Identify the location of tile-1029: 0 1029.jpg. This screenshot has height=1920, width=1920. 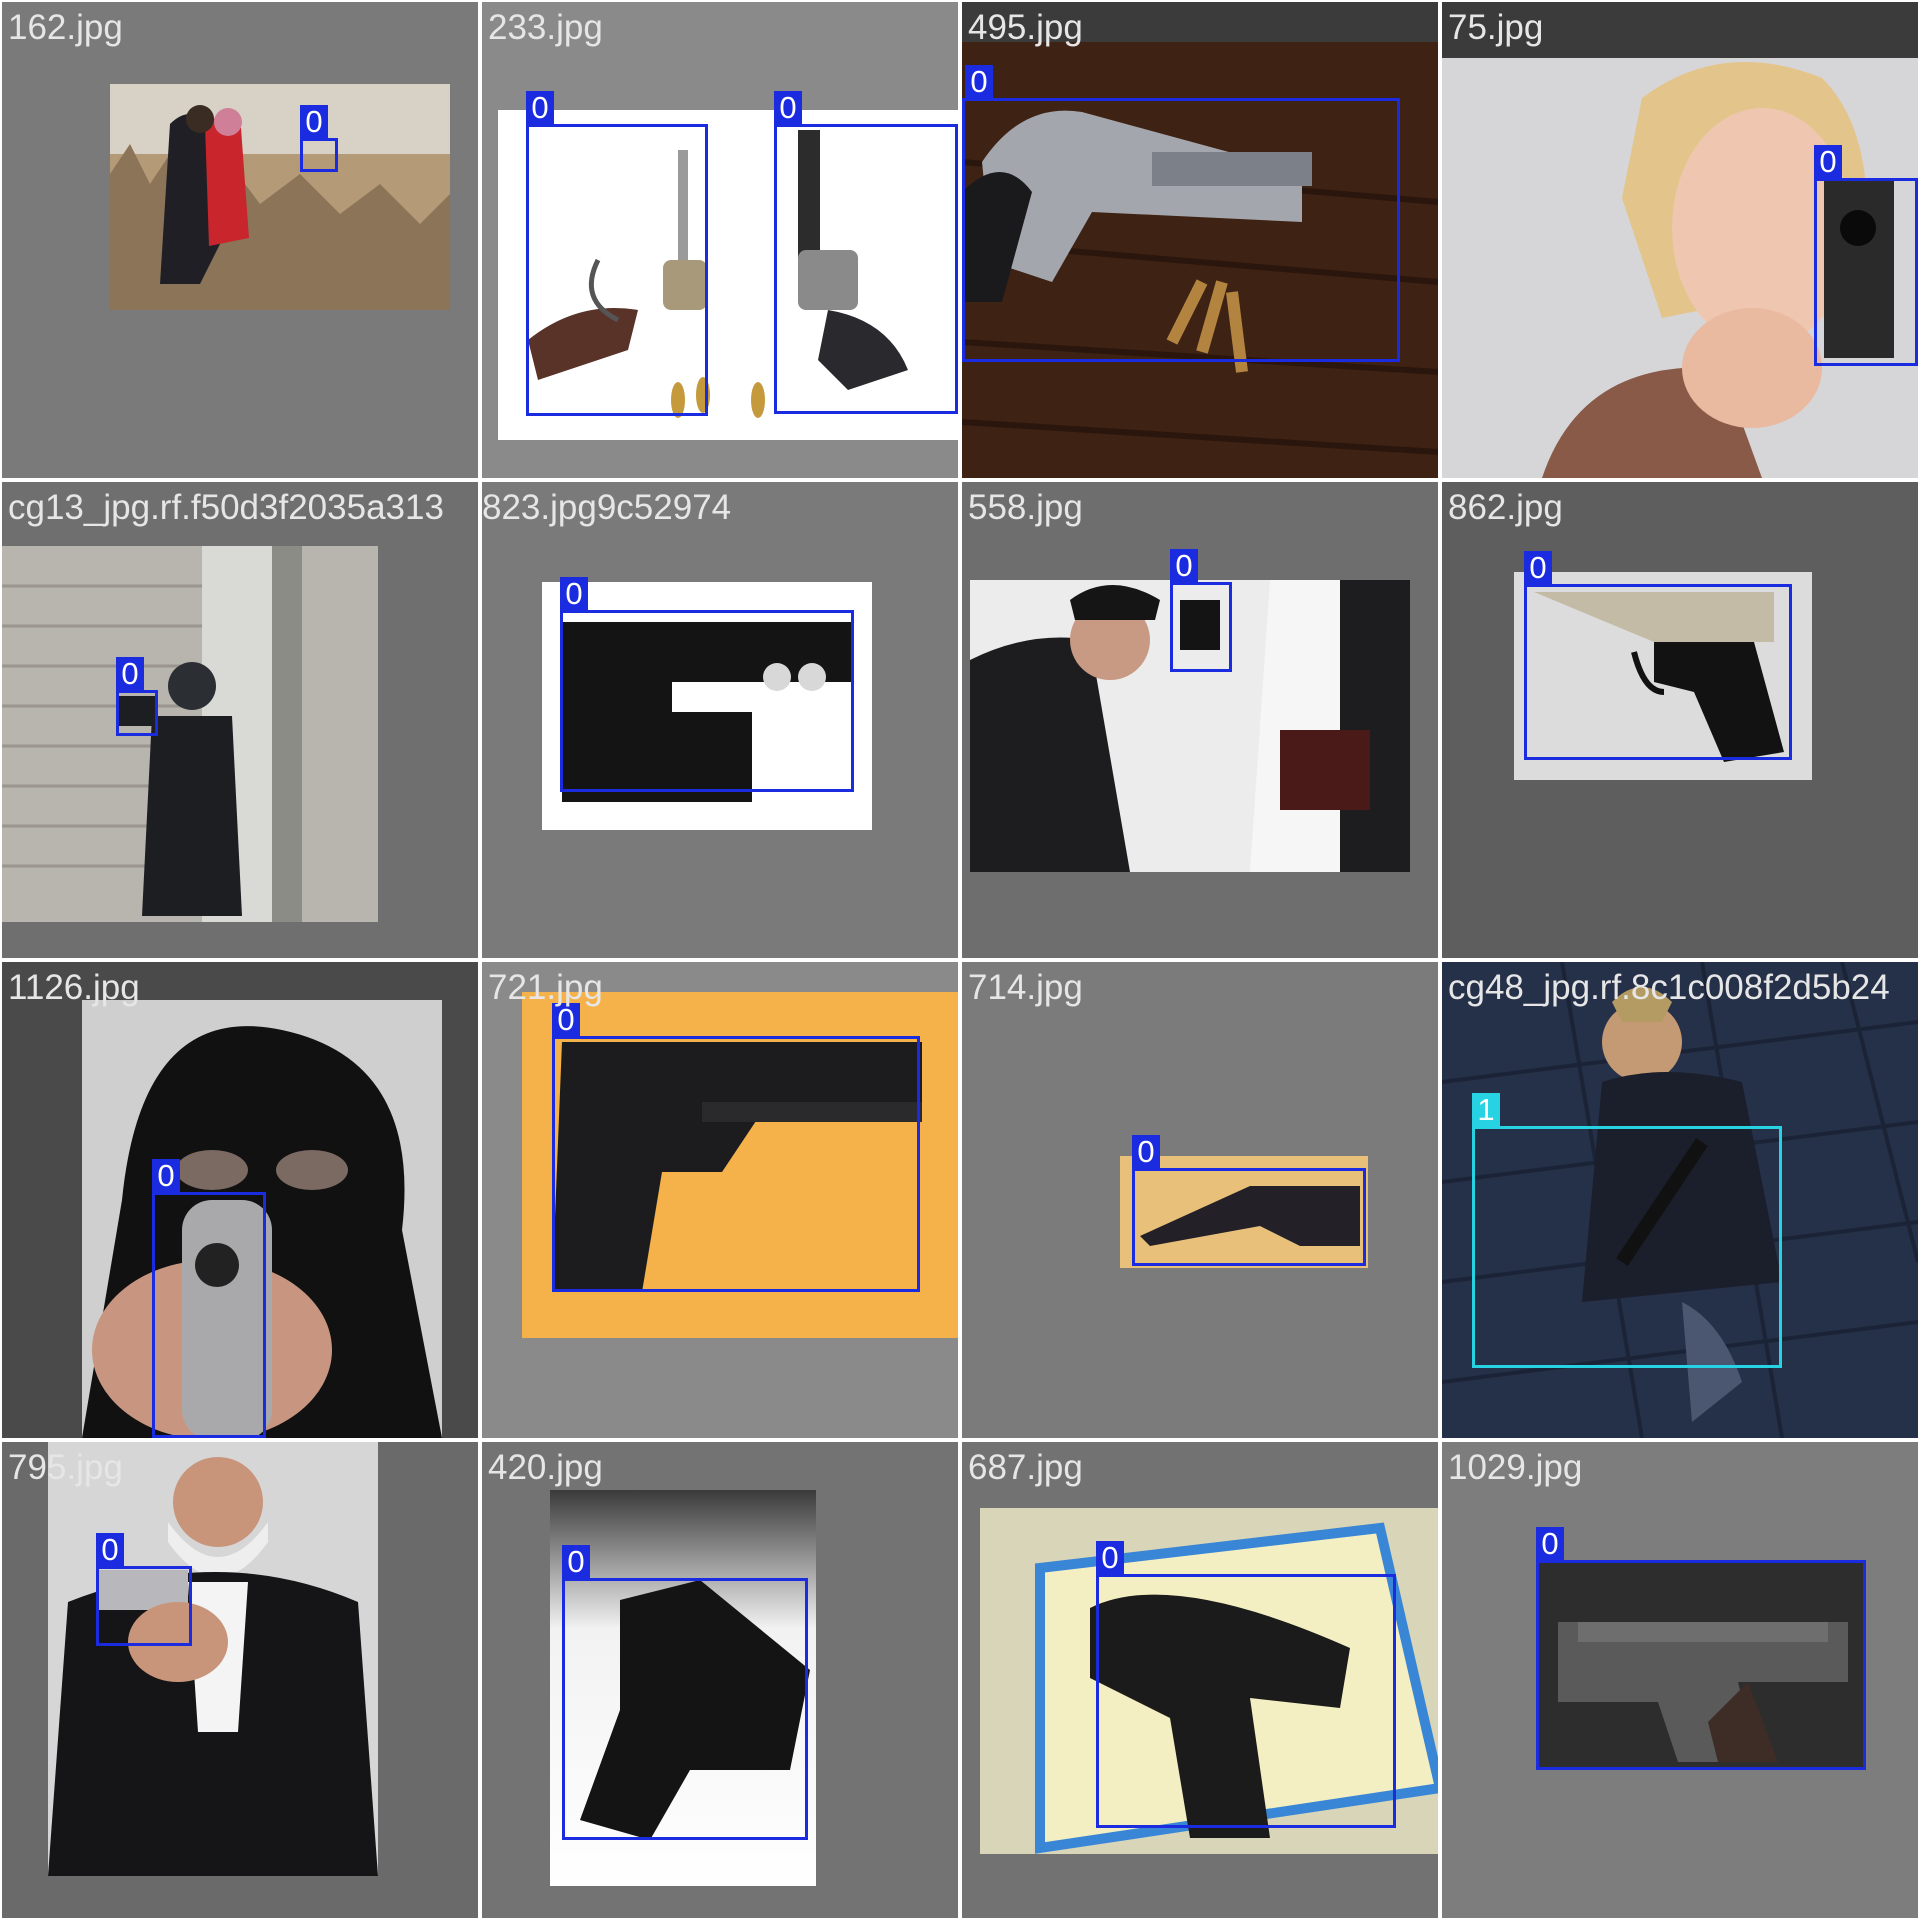
(1680, 1680).